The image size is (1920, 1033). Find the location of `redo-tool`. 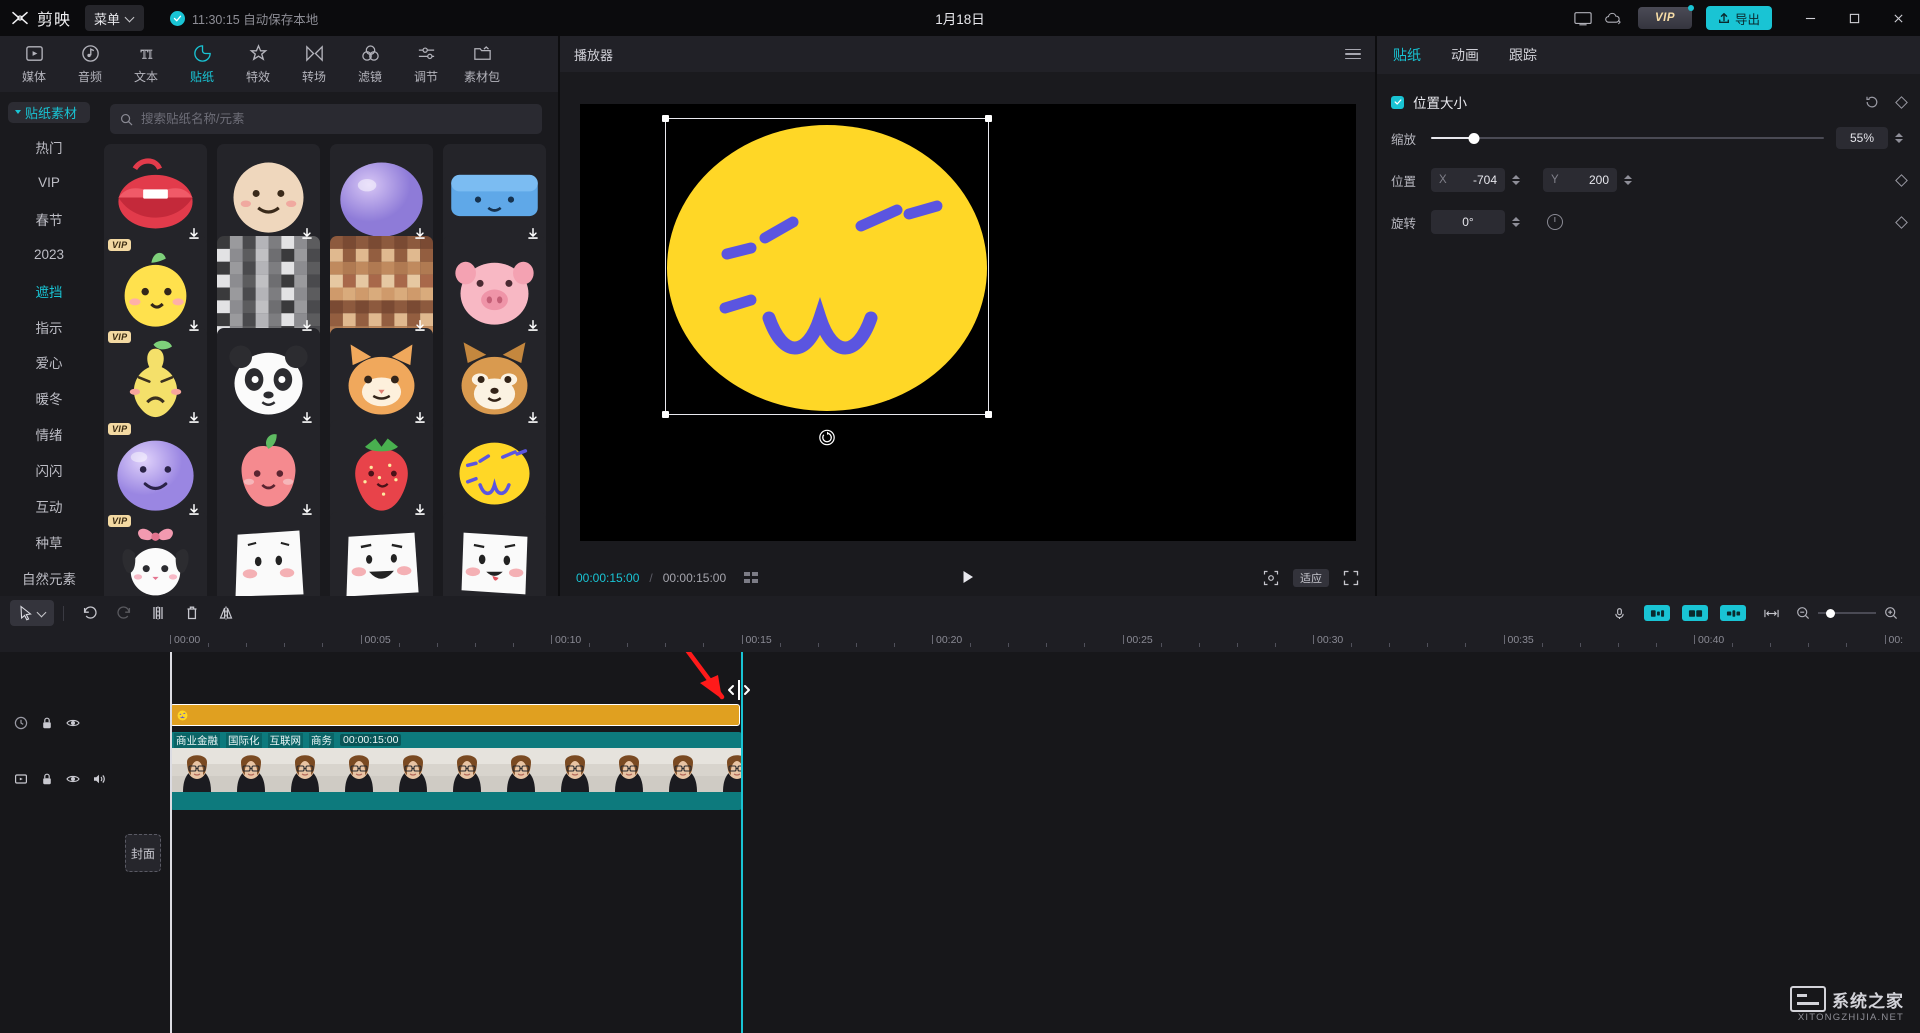

redo-tool is located at coordinates (124, 613).